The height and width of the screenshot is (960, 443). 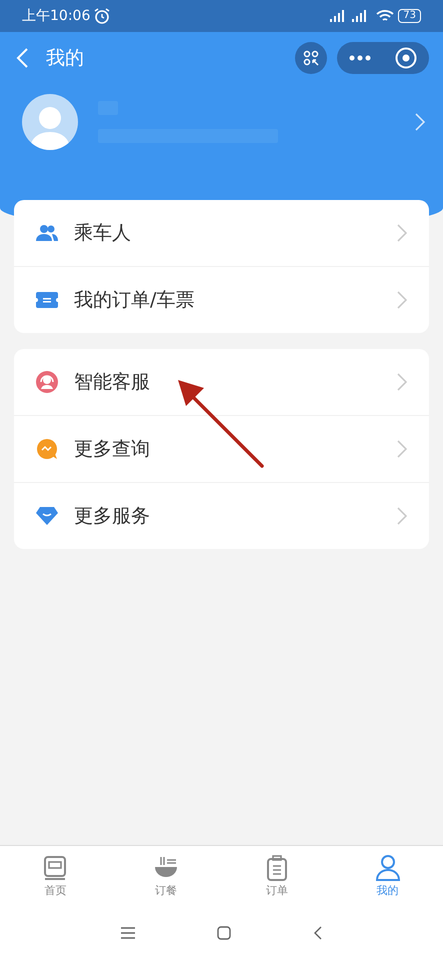 What do you see at coordinates (65, 58) in the screenshot?
I see `page-title: 我的` at bounding box center [65, 58].